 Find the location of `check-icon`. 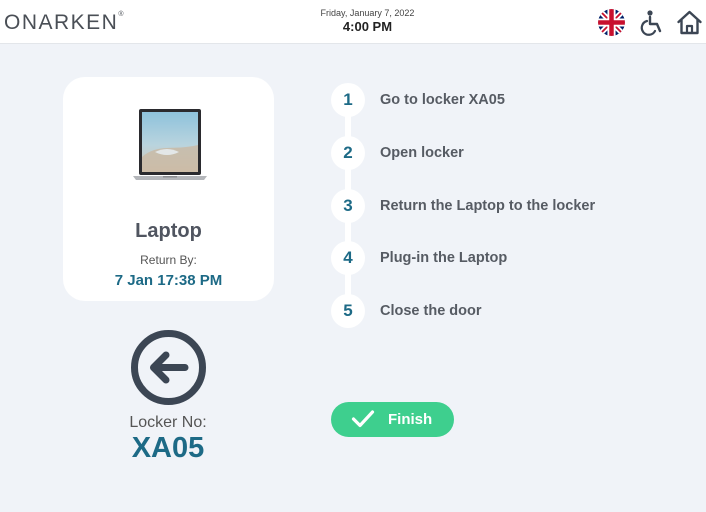

check-icon is located at coordinates (363, 419).